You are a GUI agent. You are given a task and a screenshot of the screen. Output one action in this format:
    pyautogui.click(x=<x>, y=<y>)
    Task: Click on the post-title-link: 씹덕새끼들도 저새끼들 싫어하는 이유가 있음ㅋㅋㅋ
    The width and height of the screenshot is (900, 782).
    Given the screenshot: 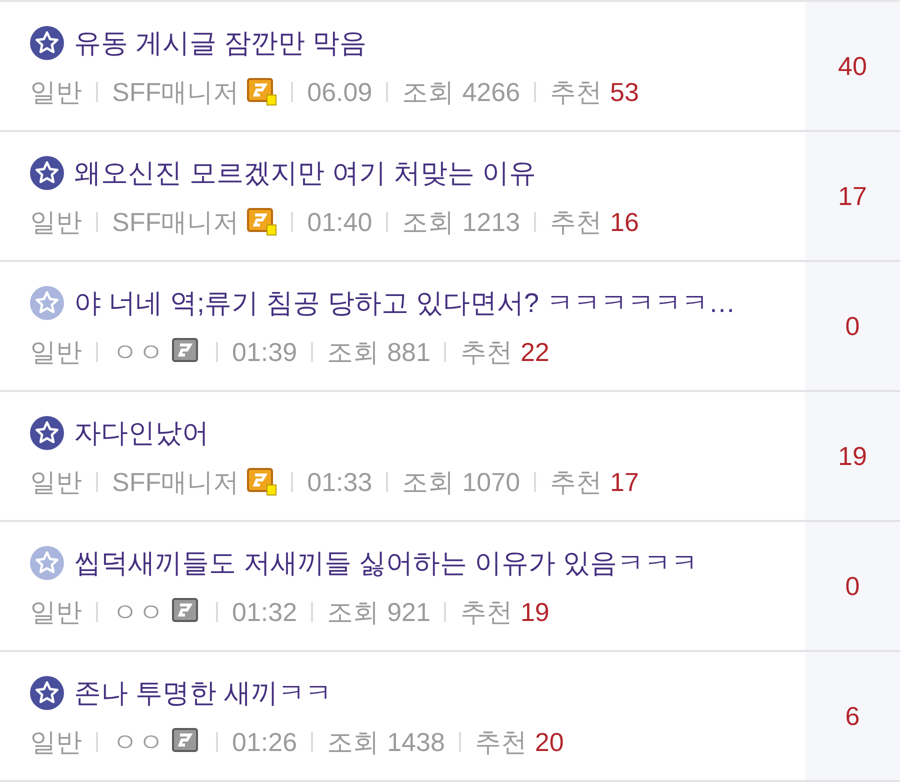 What is the action you would take?
    pyautogui.click(x=386, y=563)
    